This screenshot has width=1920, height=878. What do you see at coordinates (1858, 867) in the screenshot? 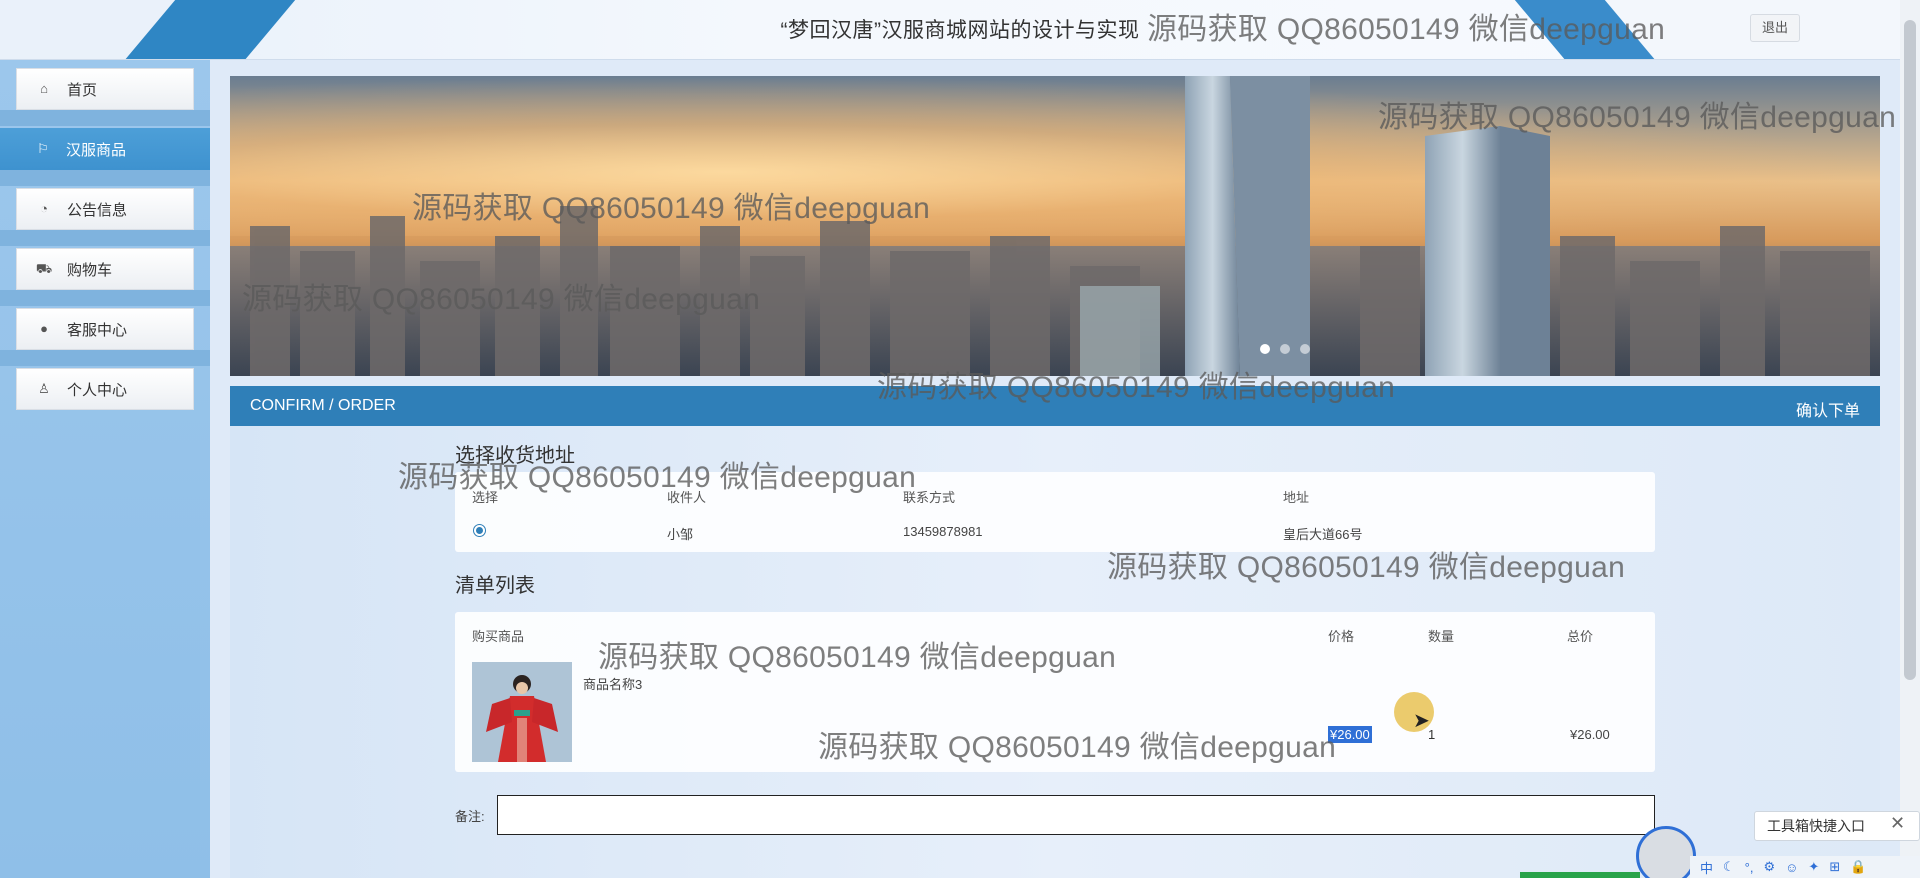
I see `lock-icon: 🔒` at bounding box center [1858, 867].